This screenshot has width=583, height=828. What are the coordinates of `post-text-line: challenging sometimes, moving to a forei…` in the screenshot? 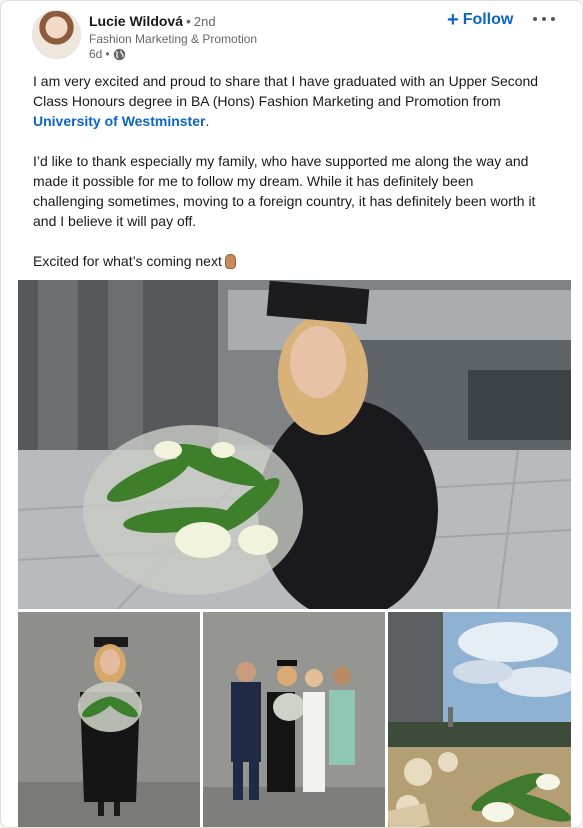 It's located at (284, 201).